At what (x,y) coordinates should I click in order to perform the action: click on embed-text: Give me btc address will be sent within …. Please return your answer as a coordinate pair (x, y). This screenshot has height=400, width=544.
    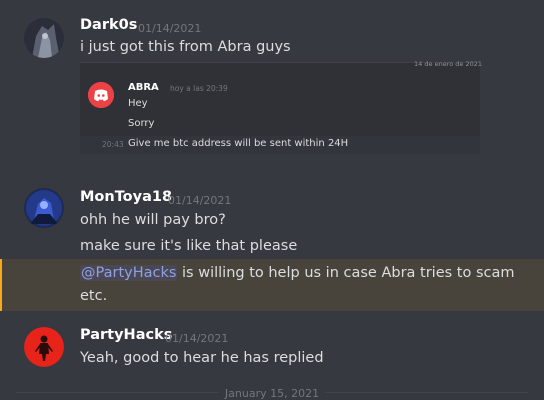
    Looking at the image, I should click on (238, 143).